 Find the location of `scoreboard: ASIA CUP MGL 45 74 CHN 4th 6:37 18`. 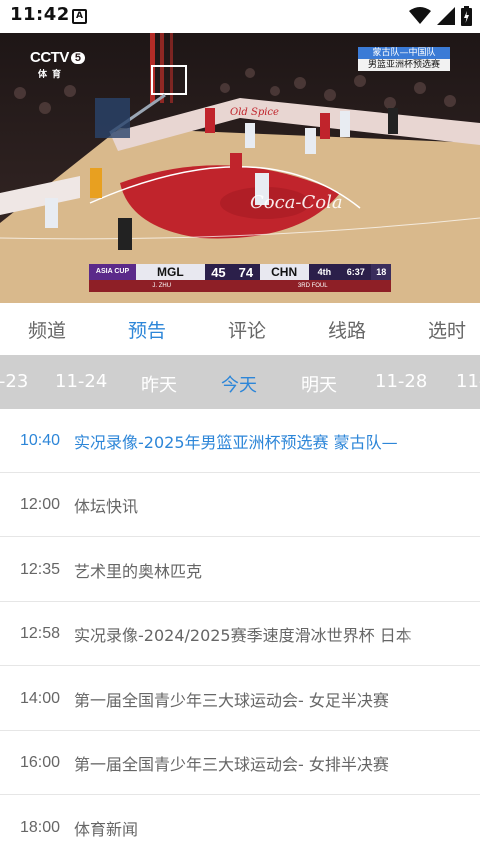

scoreboard: ASIA CUP MGL 45 74 CHN 4th 6:37 18 is located at coordinates (240, 272).